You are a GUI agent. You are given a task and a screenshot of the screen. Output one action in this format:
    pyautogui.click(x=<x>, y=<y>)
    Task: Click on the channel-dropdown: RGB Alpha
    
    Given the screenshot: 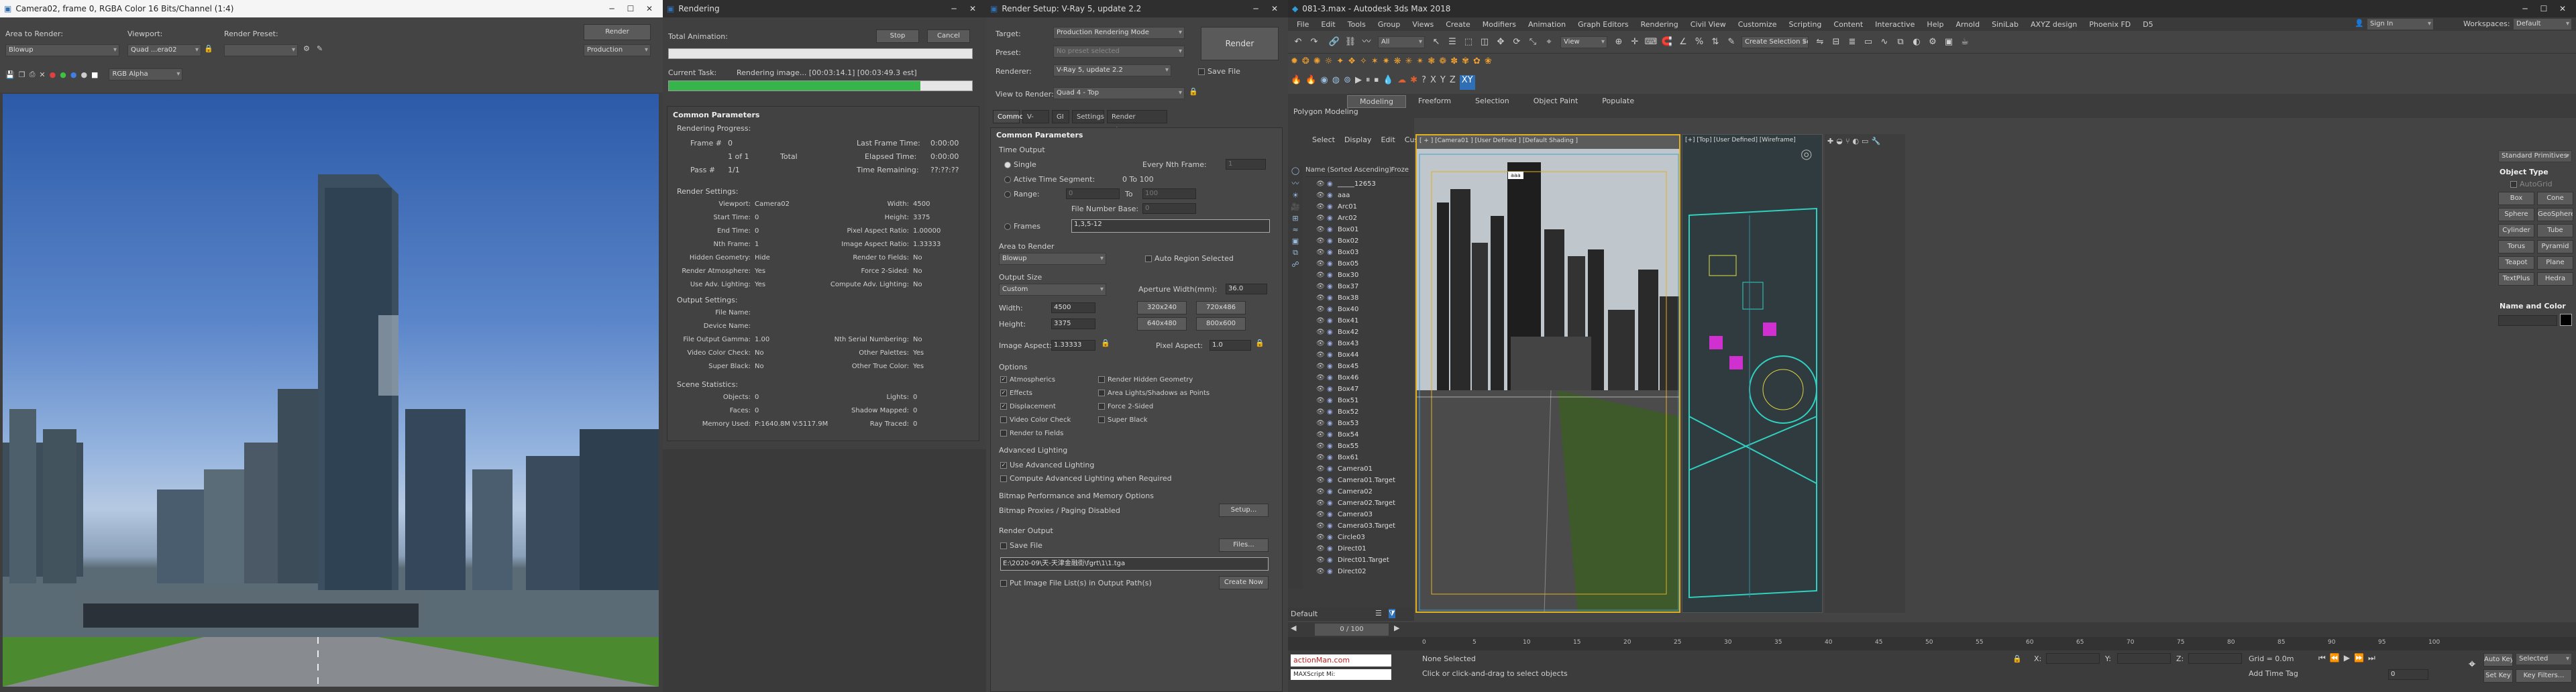 What is the action you would take?
    pyautogui.click(x=146, y=74)
    